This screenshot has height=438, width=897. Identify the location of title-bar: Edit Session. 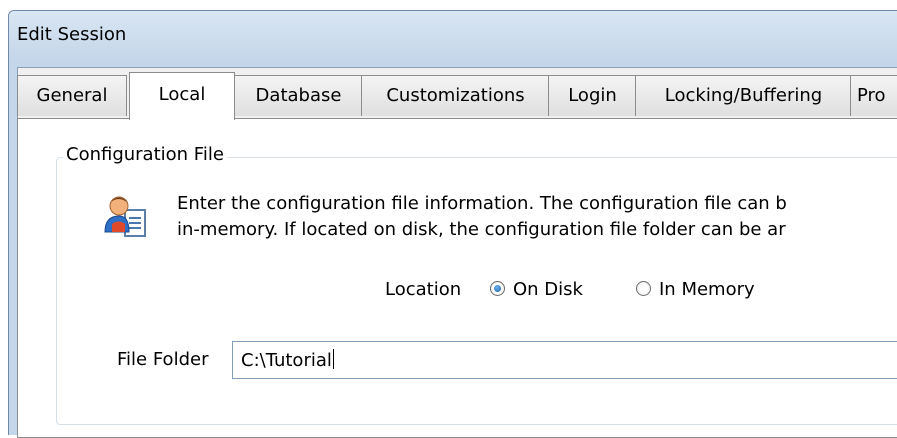
(453, 37).